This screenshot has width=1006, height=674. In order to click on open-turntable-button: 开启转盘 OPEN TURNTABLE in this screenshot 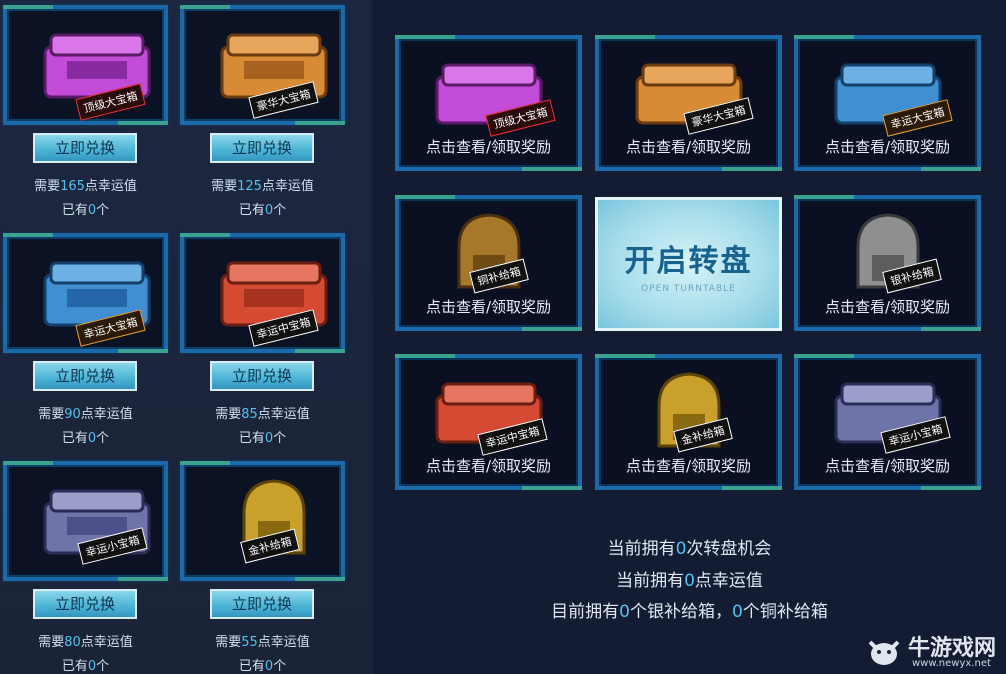, I will do `click(688, 264)`.